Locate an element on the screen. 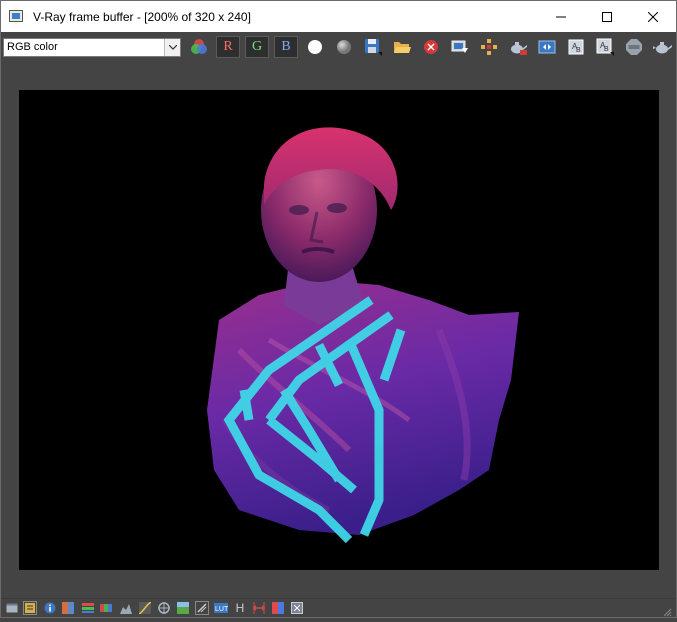  window-controls is located at coordinates (607, 16).